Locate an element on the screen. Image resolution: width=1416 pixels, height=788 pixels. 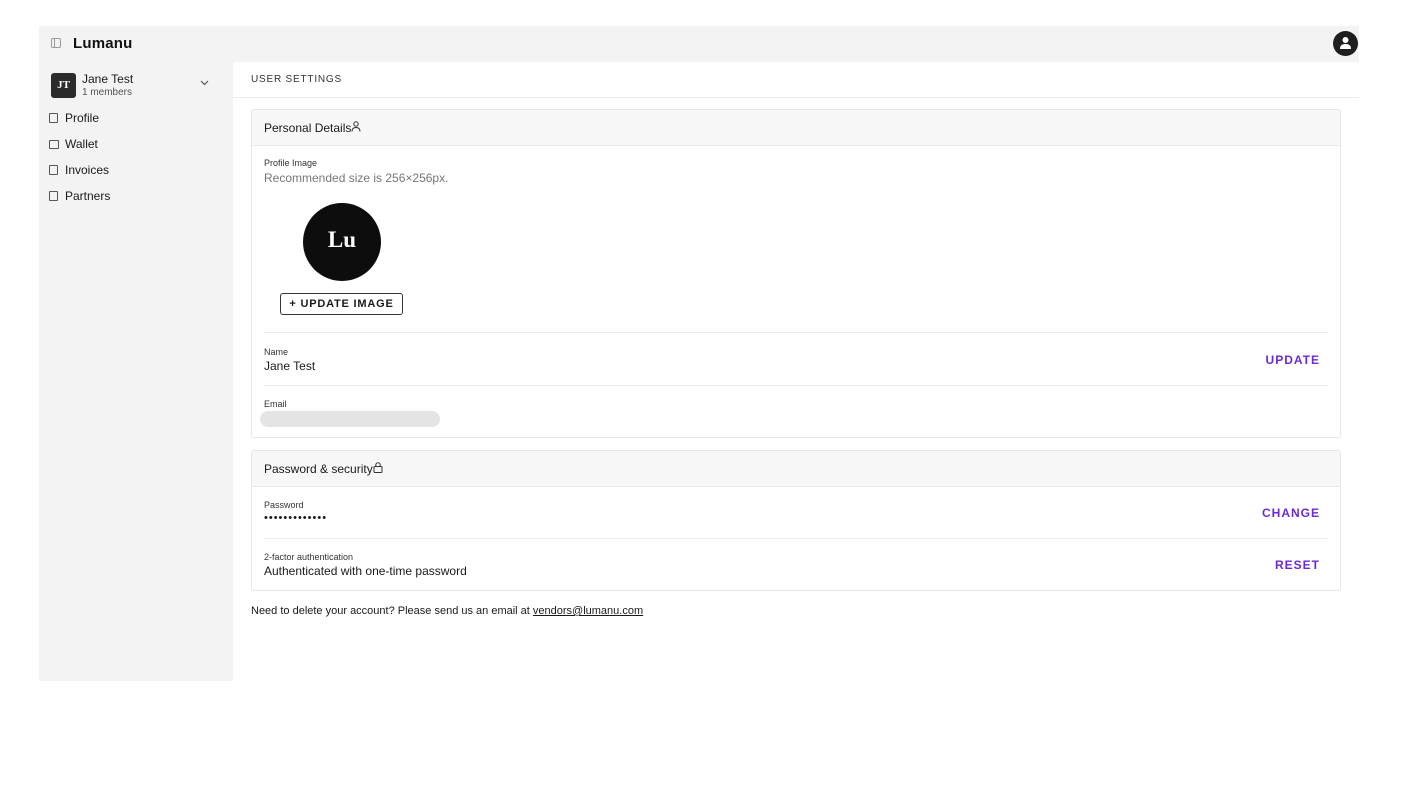
email-value-placeholder is located at coordinates (350, 419).